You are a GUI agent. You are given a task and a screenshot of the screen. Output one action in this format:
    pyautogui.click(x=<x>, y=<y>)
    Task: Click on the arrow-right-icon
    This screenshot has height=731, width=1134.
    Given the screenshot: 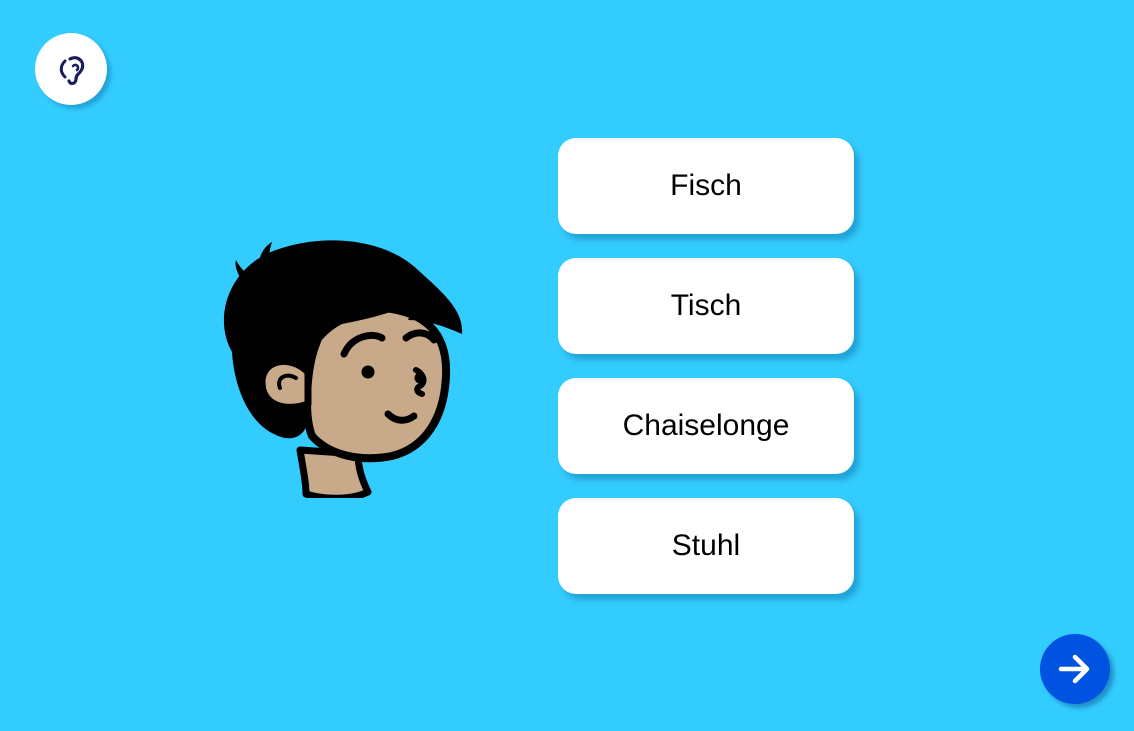 What is the action you would take?
    pyautogui.click(x=1074, y=669)
    